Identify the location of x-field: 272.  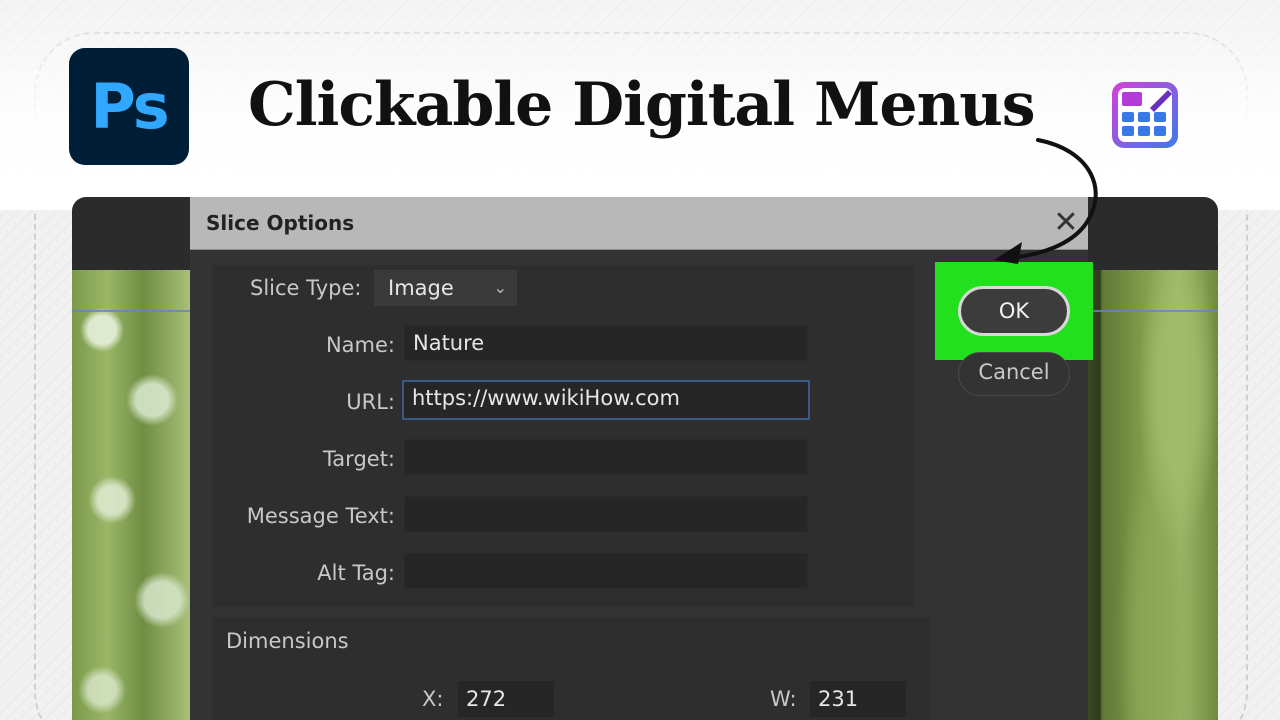
(506, 699).